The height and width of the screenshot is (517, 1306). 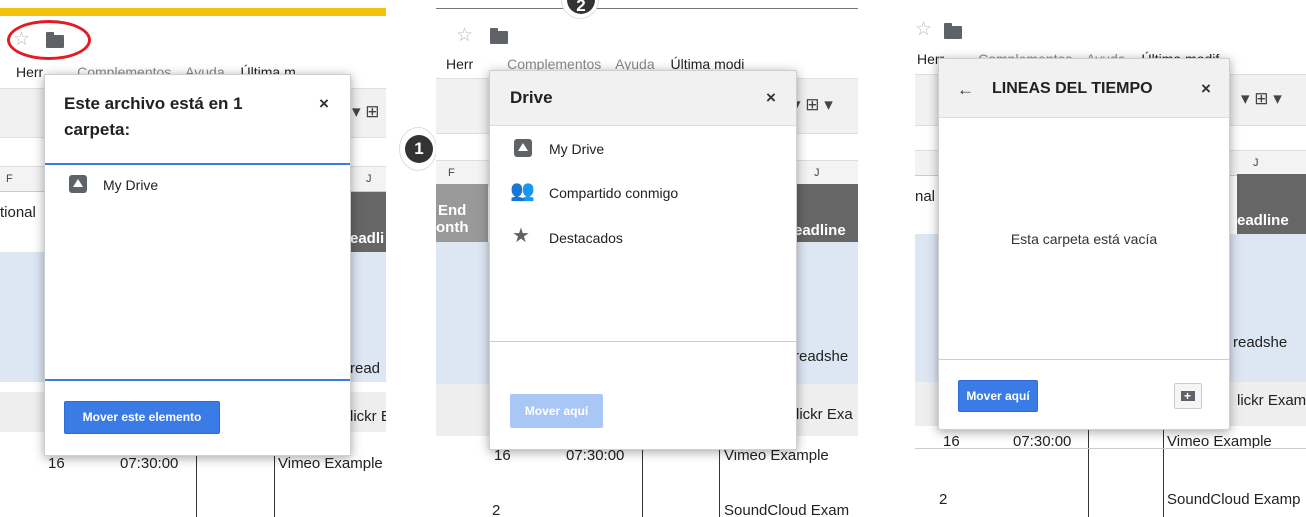 What do you see at coordinates (1271, 400) in the screenshot?
I see `cell-flickr: lickr Exam` at bounding box center [1271, 400].